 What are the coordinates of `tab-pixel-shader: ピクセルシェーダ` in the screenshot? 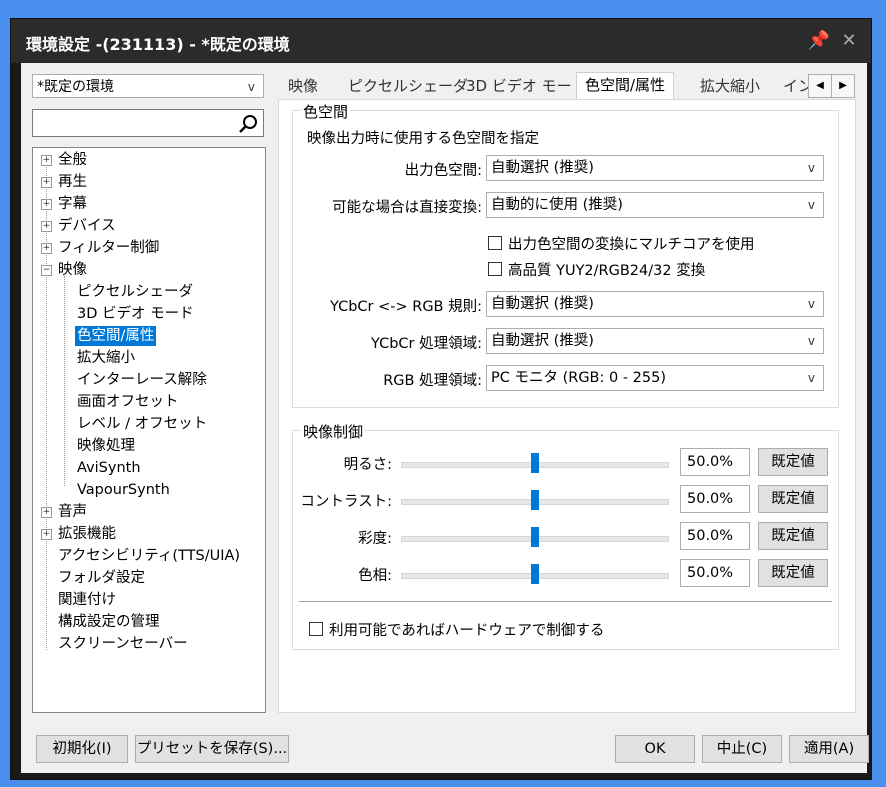 It's located at (408, 87).